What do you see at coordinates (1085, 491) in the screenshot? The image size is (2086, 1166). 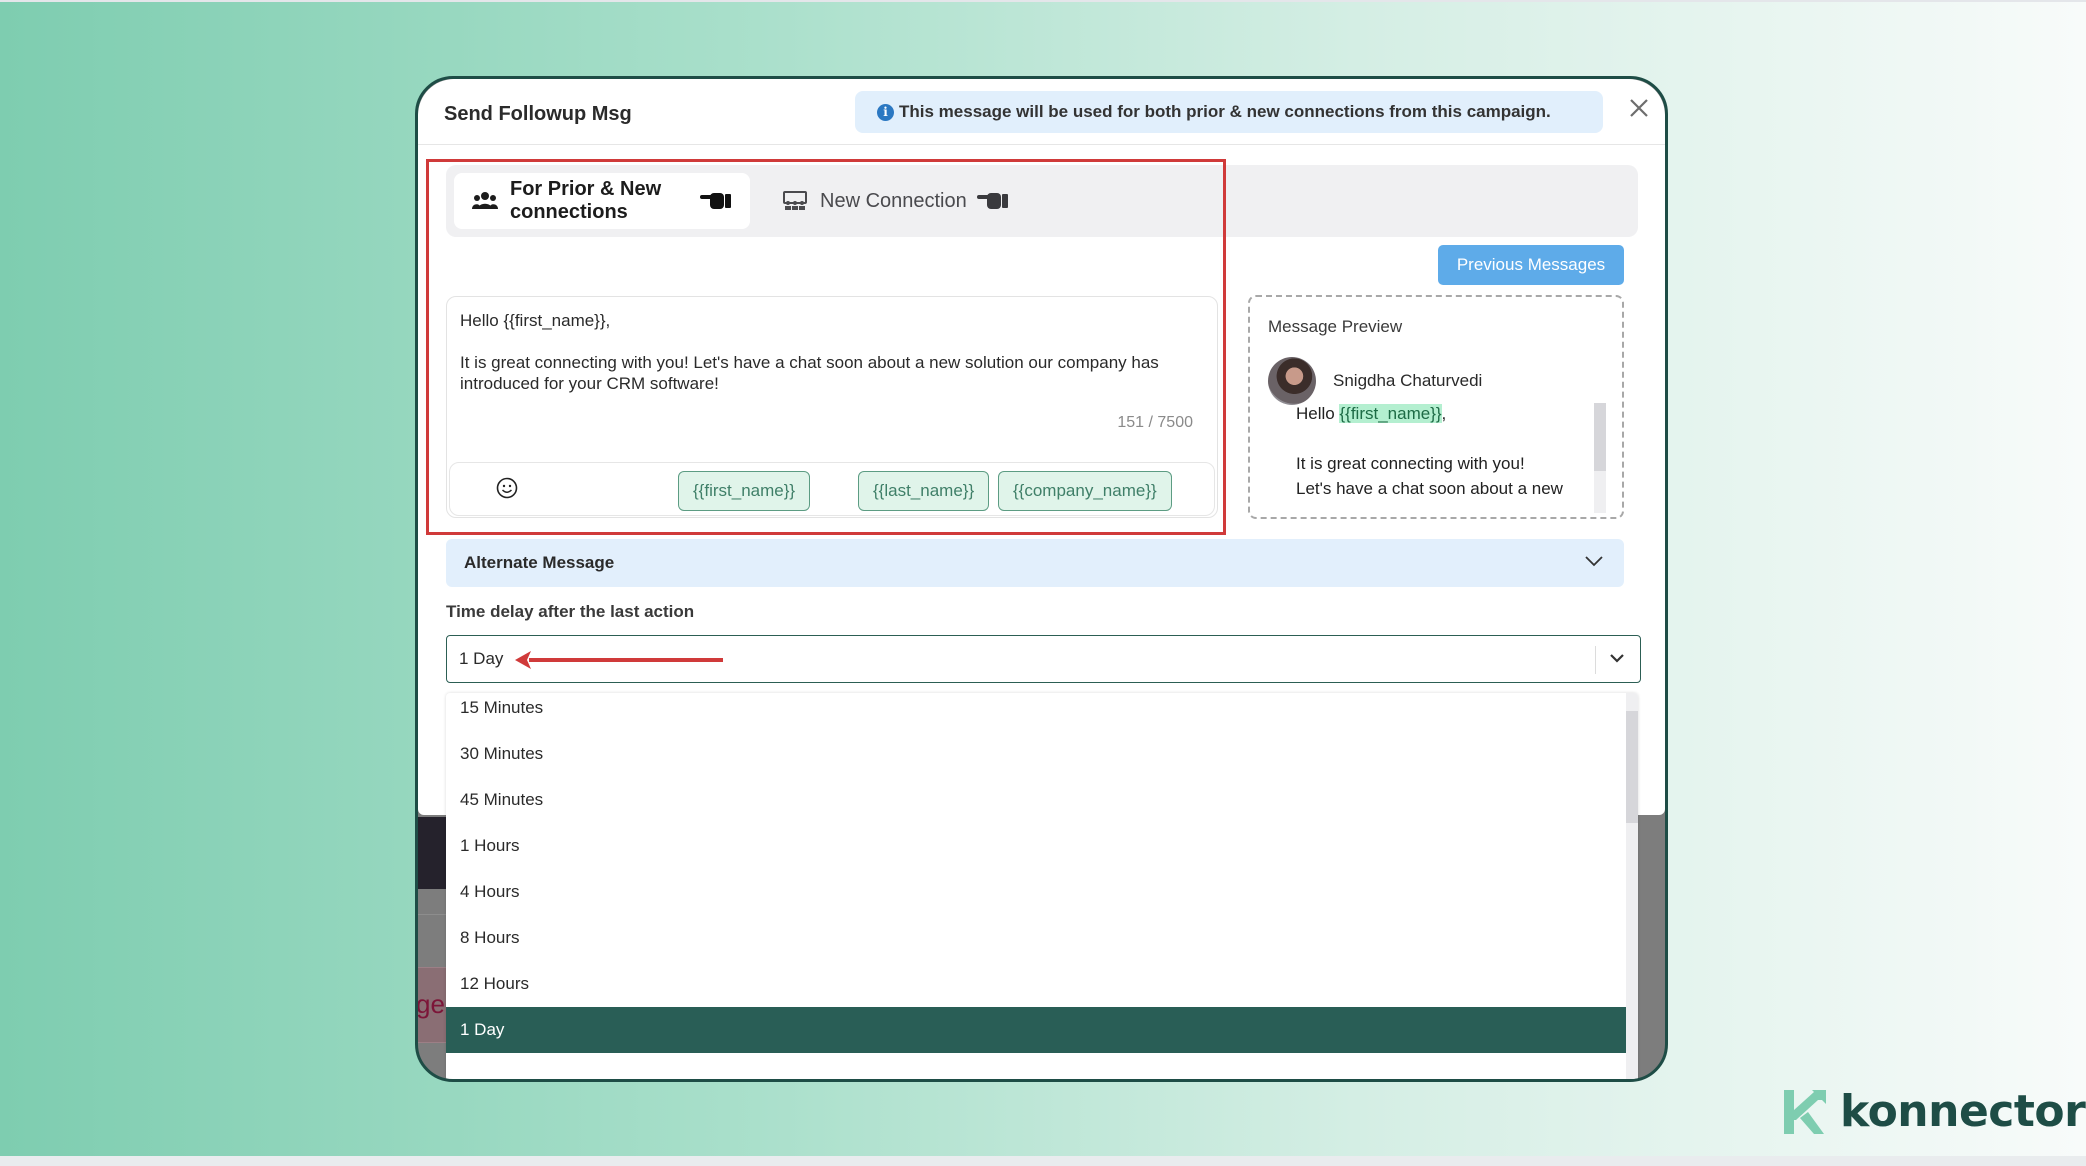 I see `variable-company-name-button: {{company_name}}` at bounding box center [1085, 491].